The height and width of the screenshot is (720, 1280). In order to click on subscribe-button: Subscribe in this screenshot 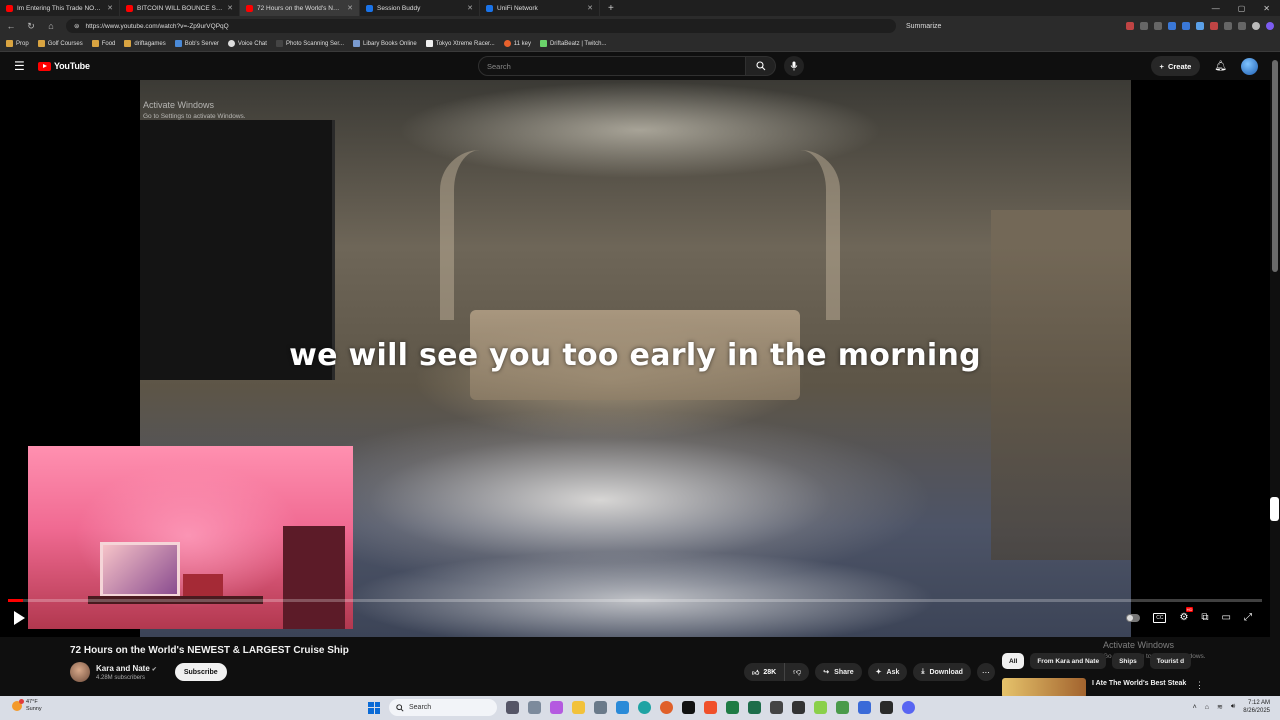, I will do `click(200, 672)`.